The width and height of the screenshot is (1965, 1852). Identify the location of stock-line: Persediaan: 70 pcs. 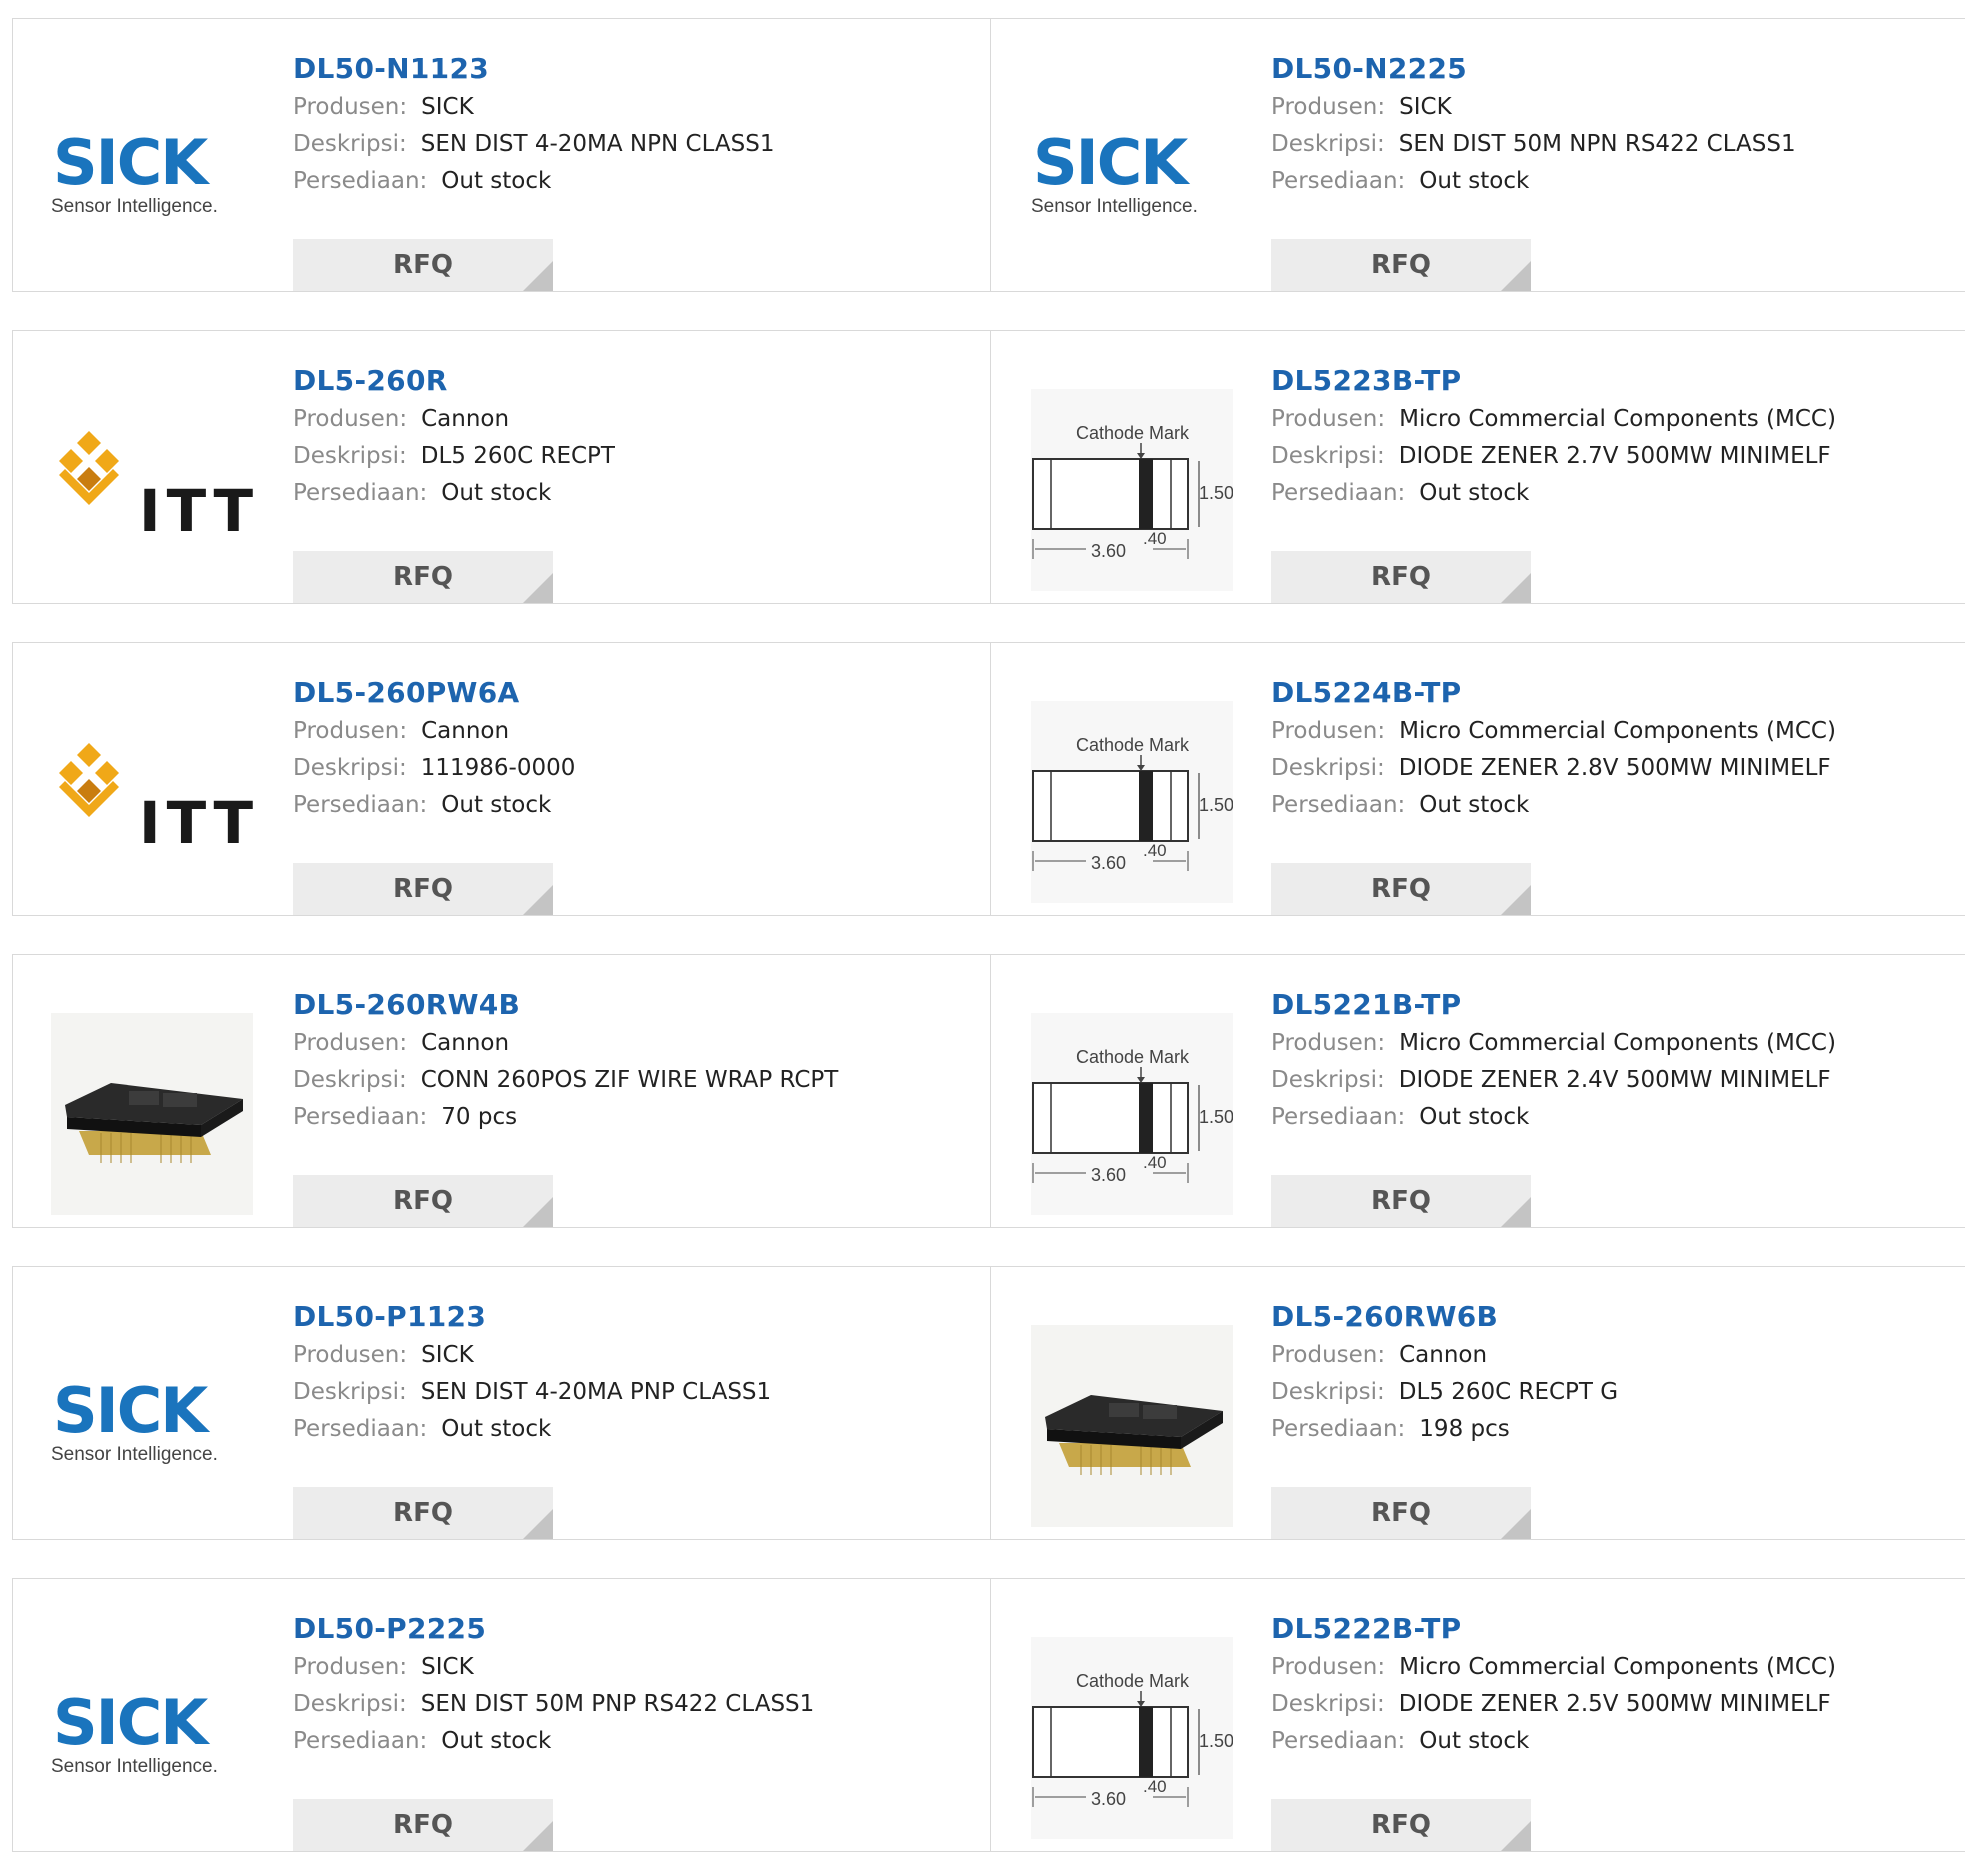
(633, 1117).